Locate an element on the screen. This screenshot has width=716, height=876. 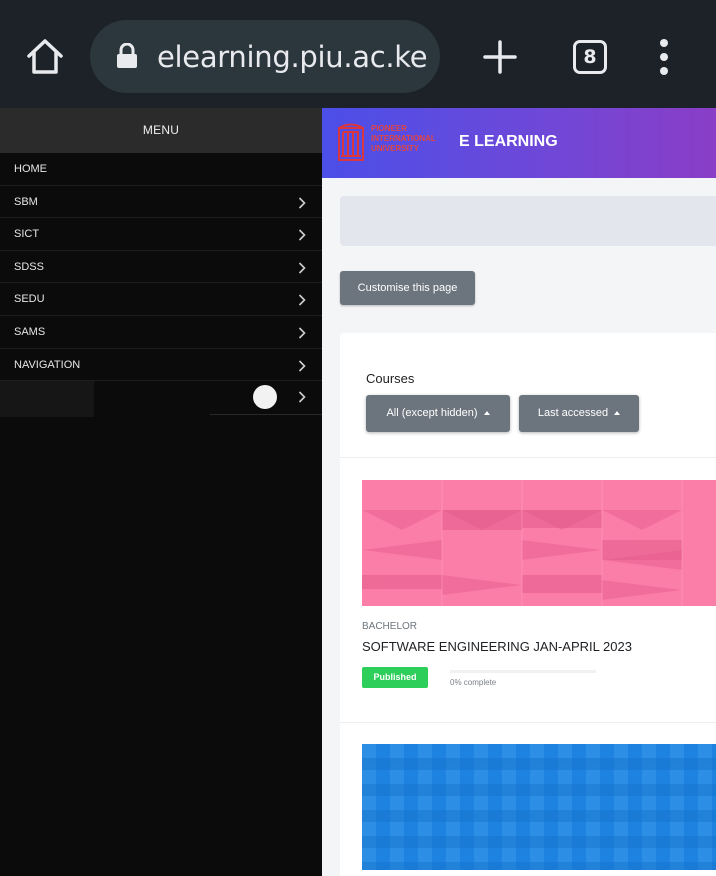
menu-item-label: SDSS is located at coordinates (29, 266).